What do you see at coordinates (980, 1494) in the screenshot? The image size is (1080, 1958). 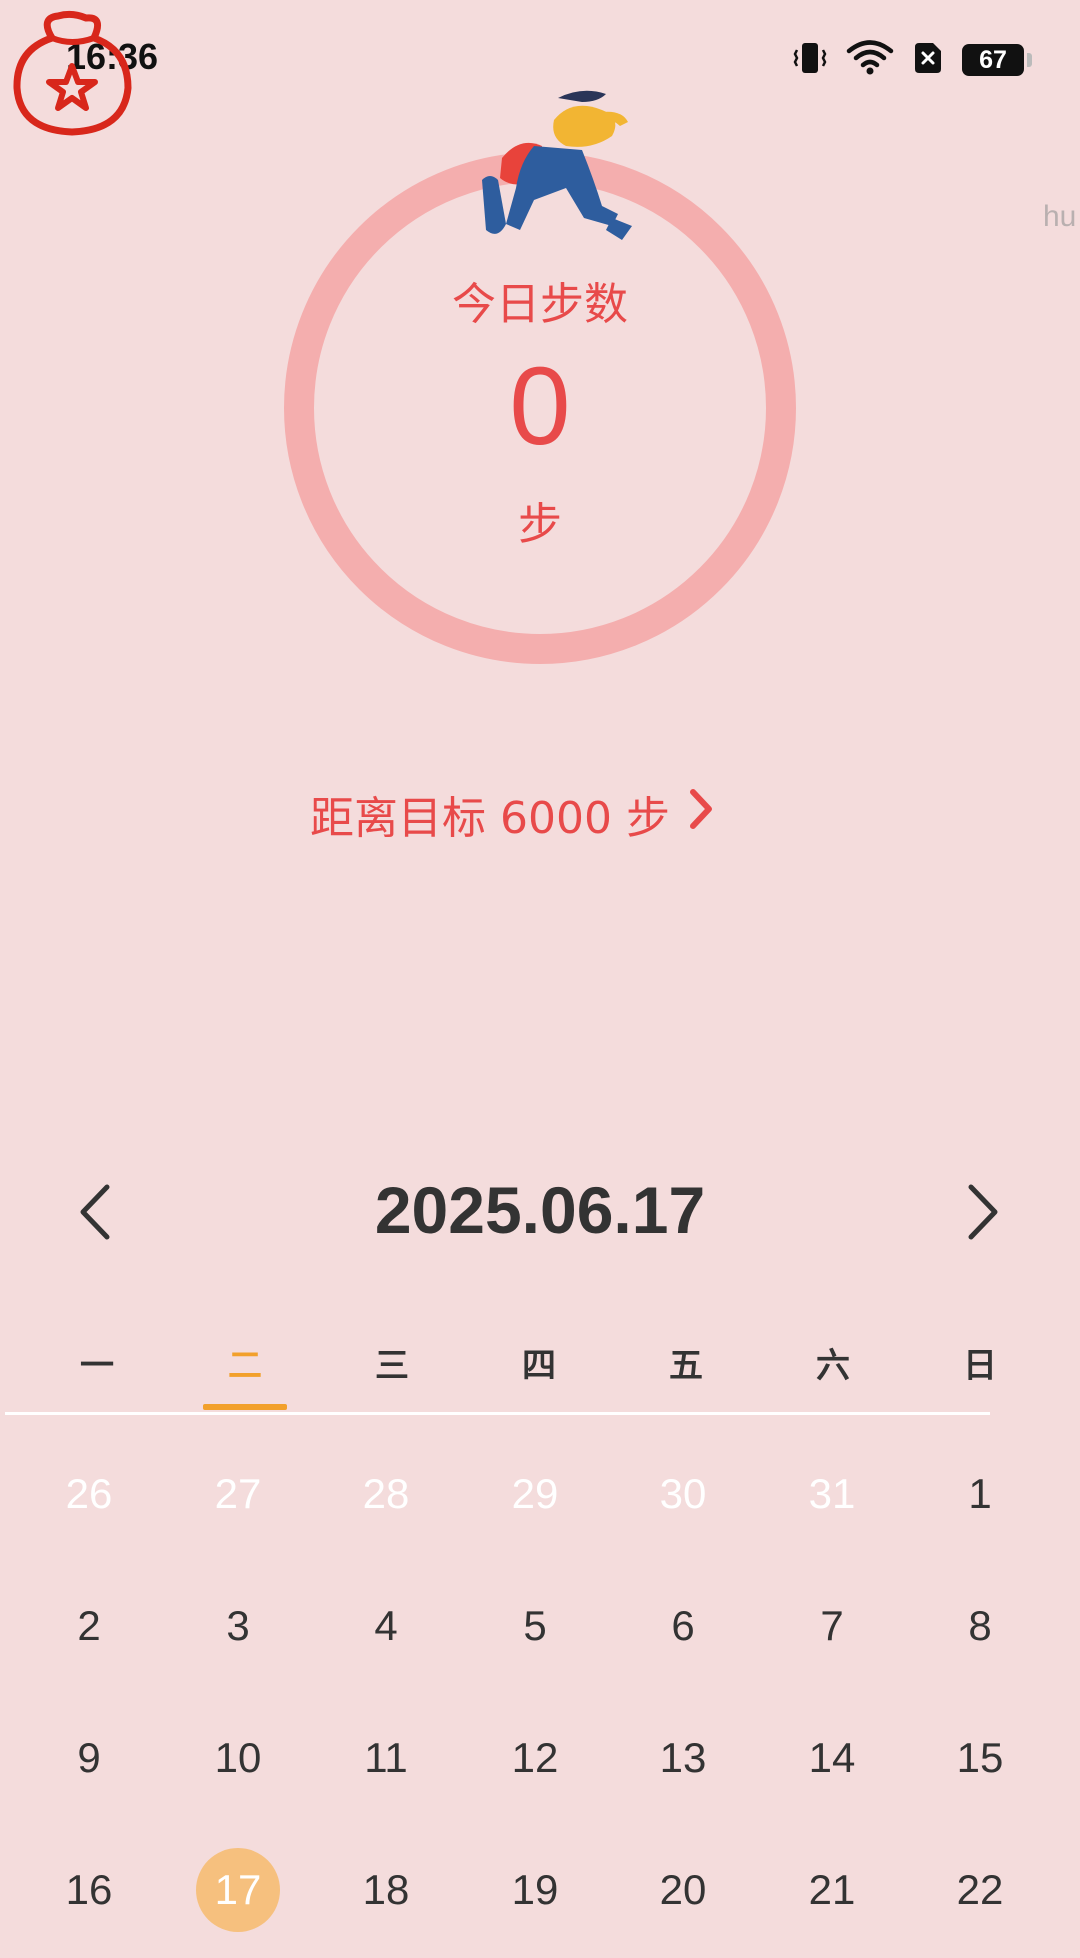 I see `calendar-day: 1` at bounding box center [980, 1494].